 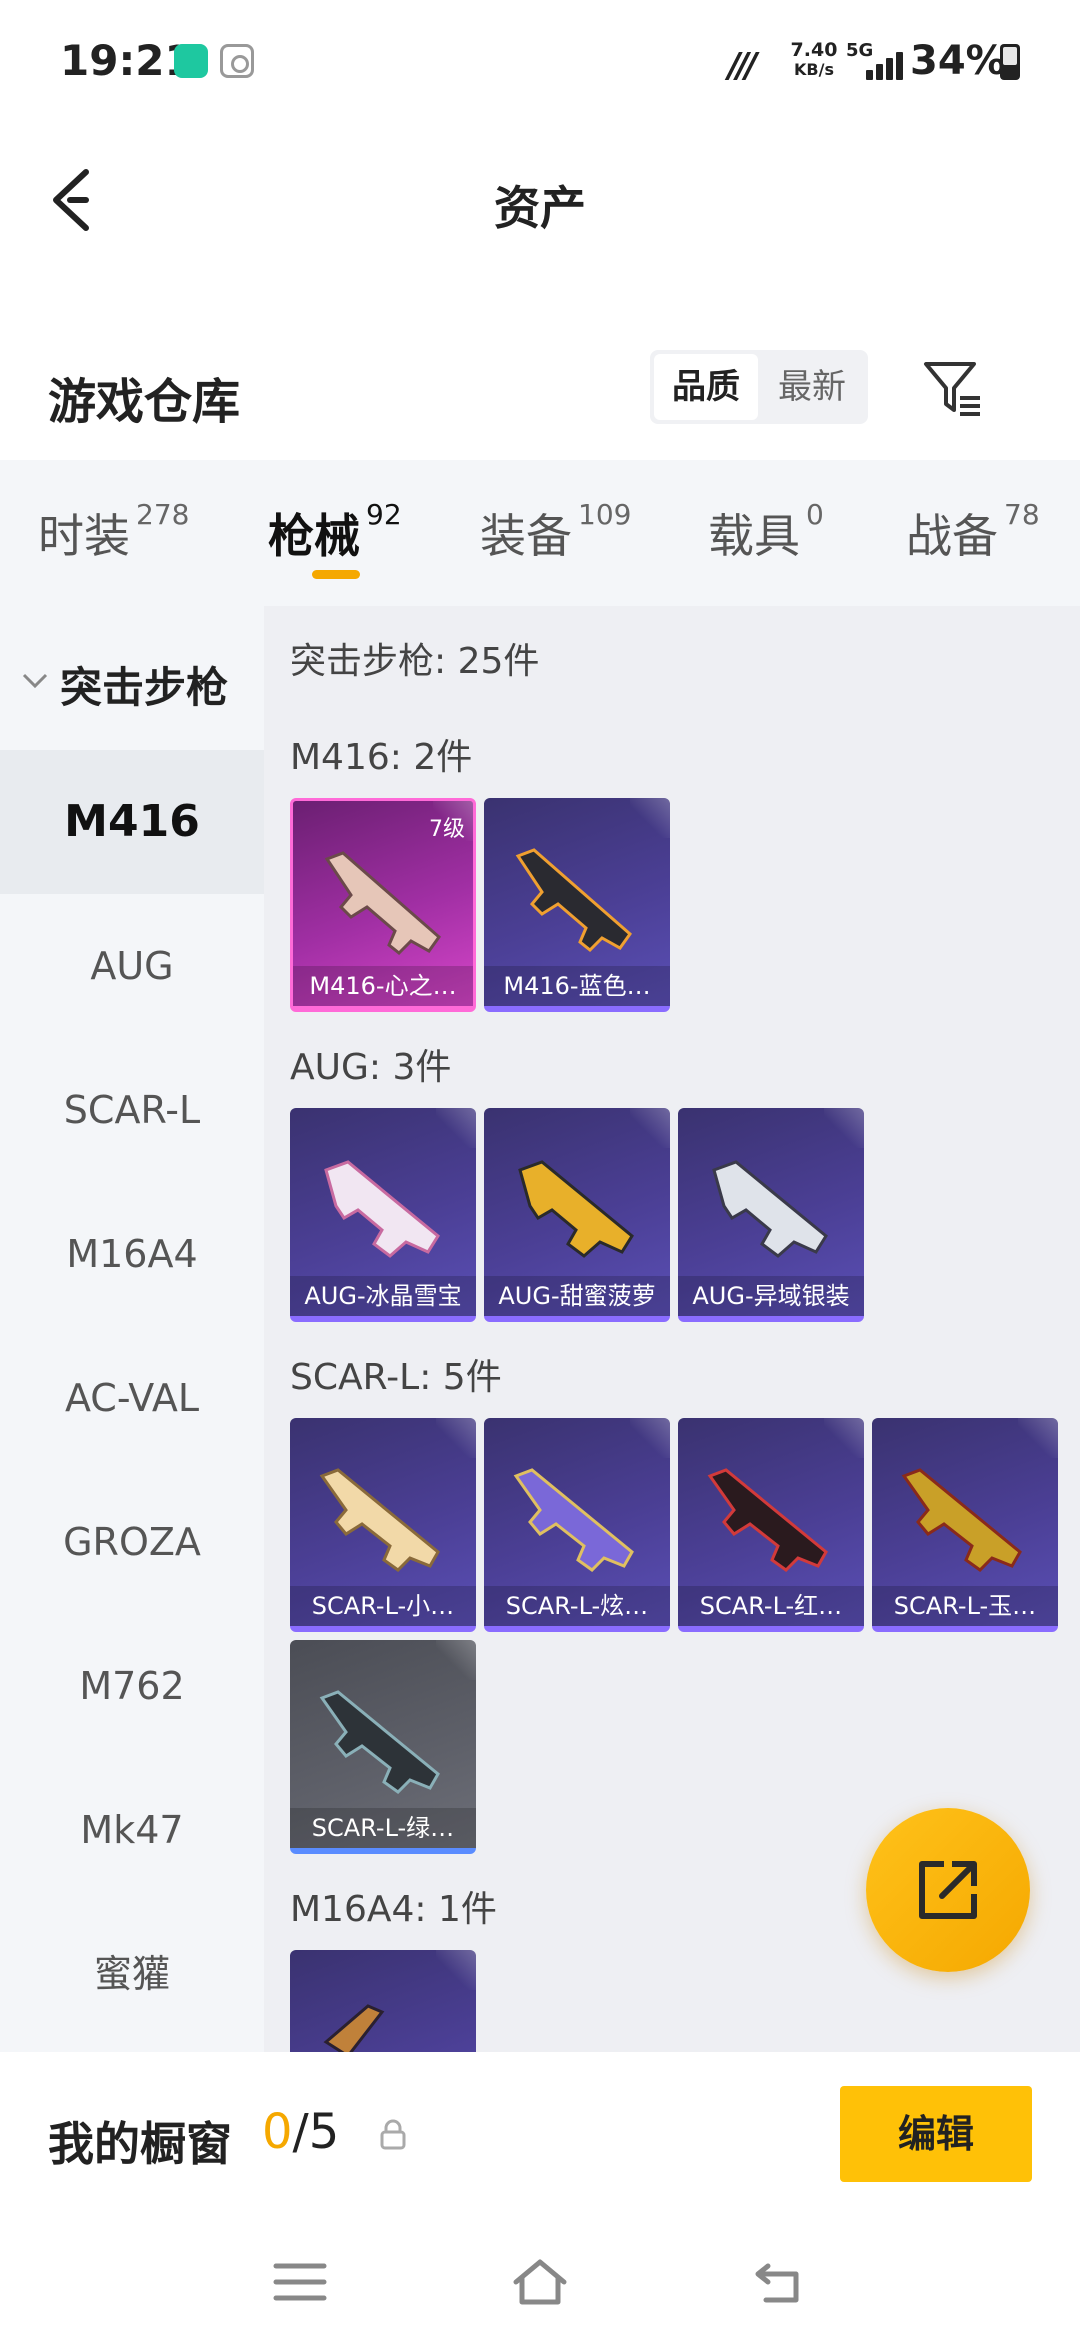 What do you see at coordinates (277, 2132) in the screenshot?
I see `showcase-current: 0` at bounding box center [277, 2132].